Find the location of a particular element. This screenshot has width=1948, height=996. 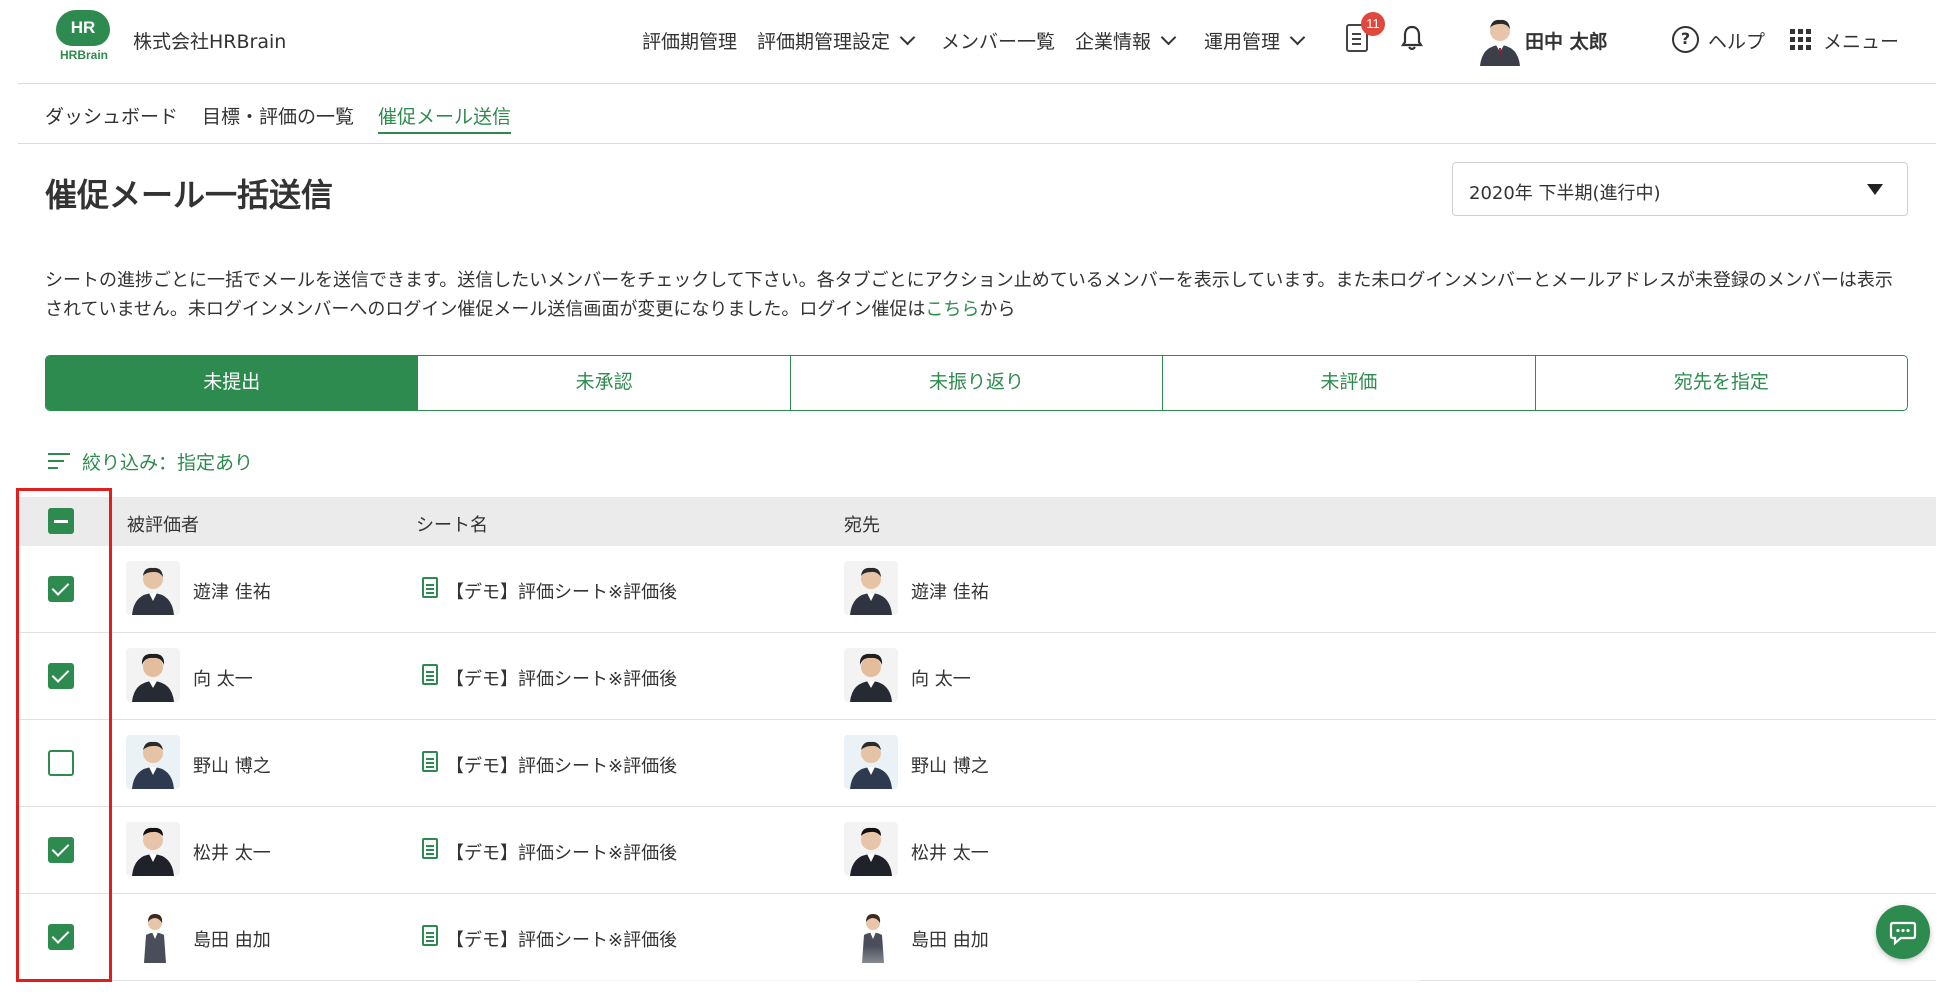

user-avatar is located at coordinates (1500, 41).